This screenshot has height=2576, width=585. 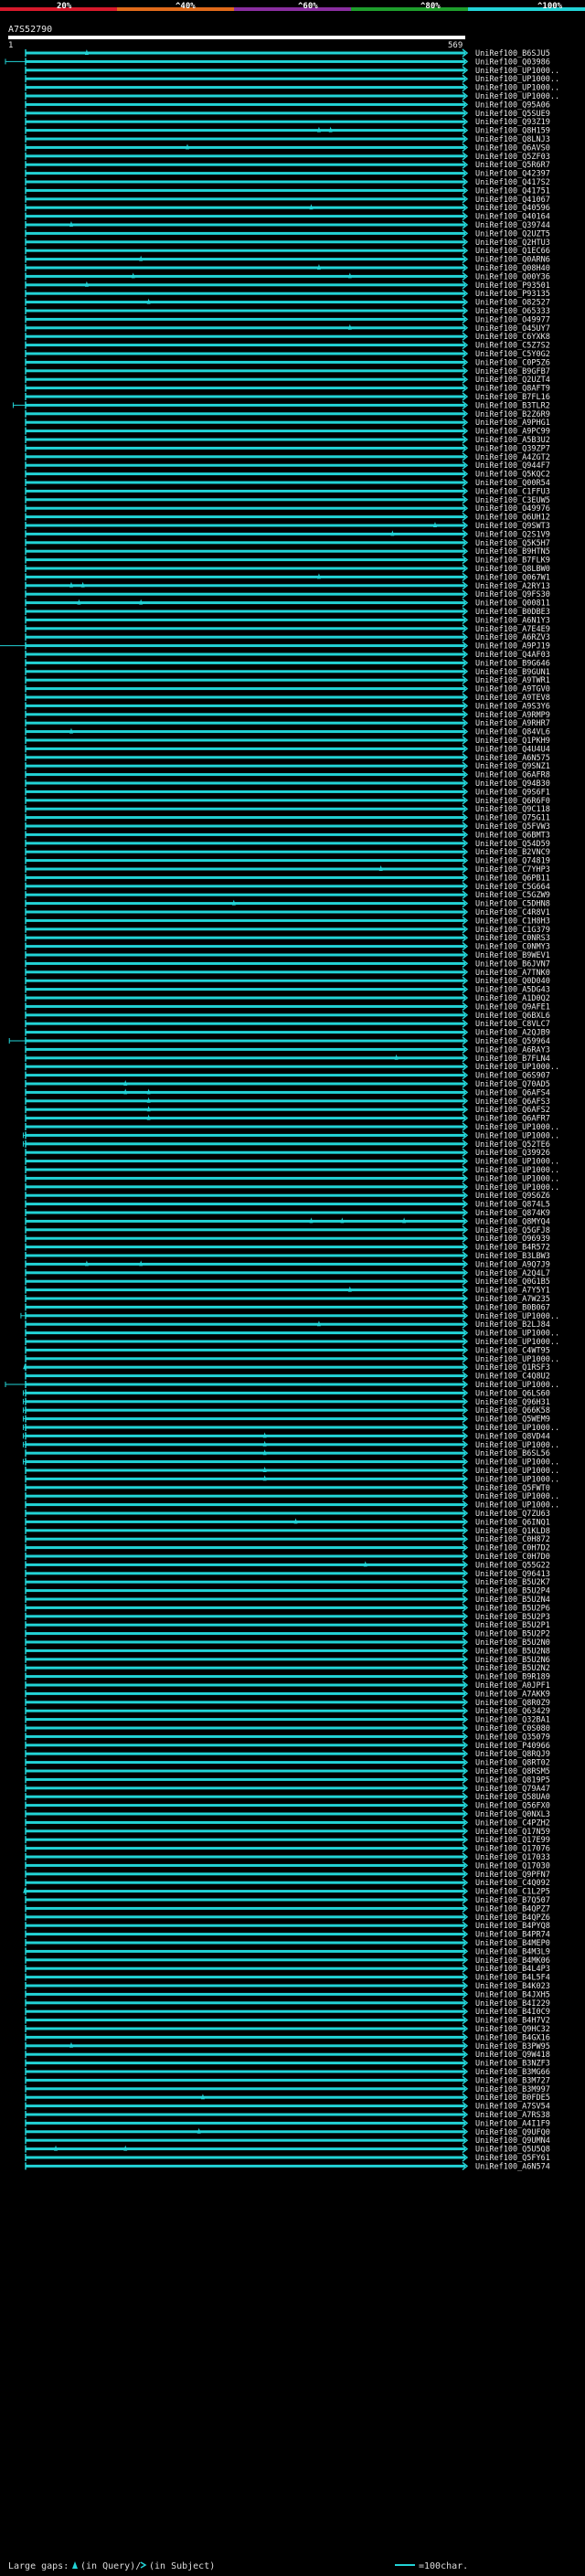 What do you see at coordinates (64, 6) in the screenshot?
I see `identity-scale-label: 20%` at bounding box center [64, 6].